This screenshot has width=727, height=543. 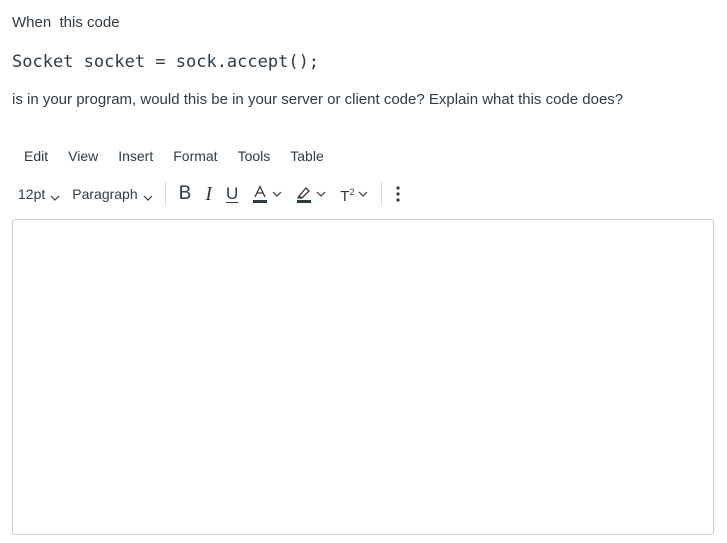 I want to click on menu-table: Table, so click(x=304, y=156).